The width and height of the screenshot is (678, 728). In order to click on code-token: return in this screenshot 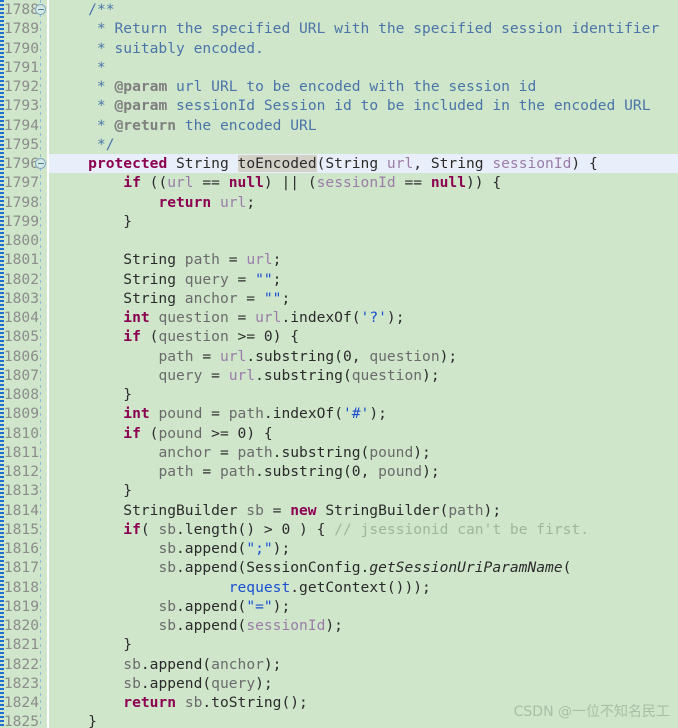, I will do `click(185, 202)`.